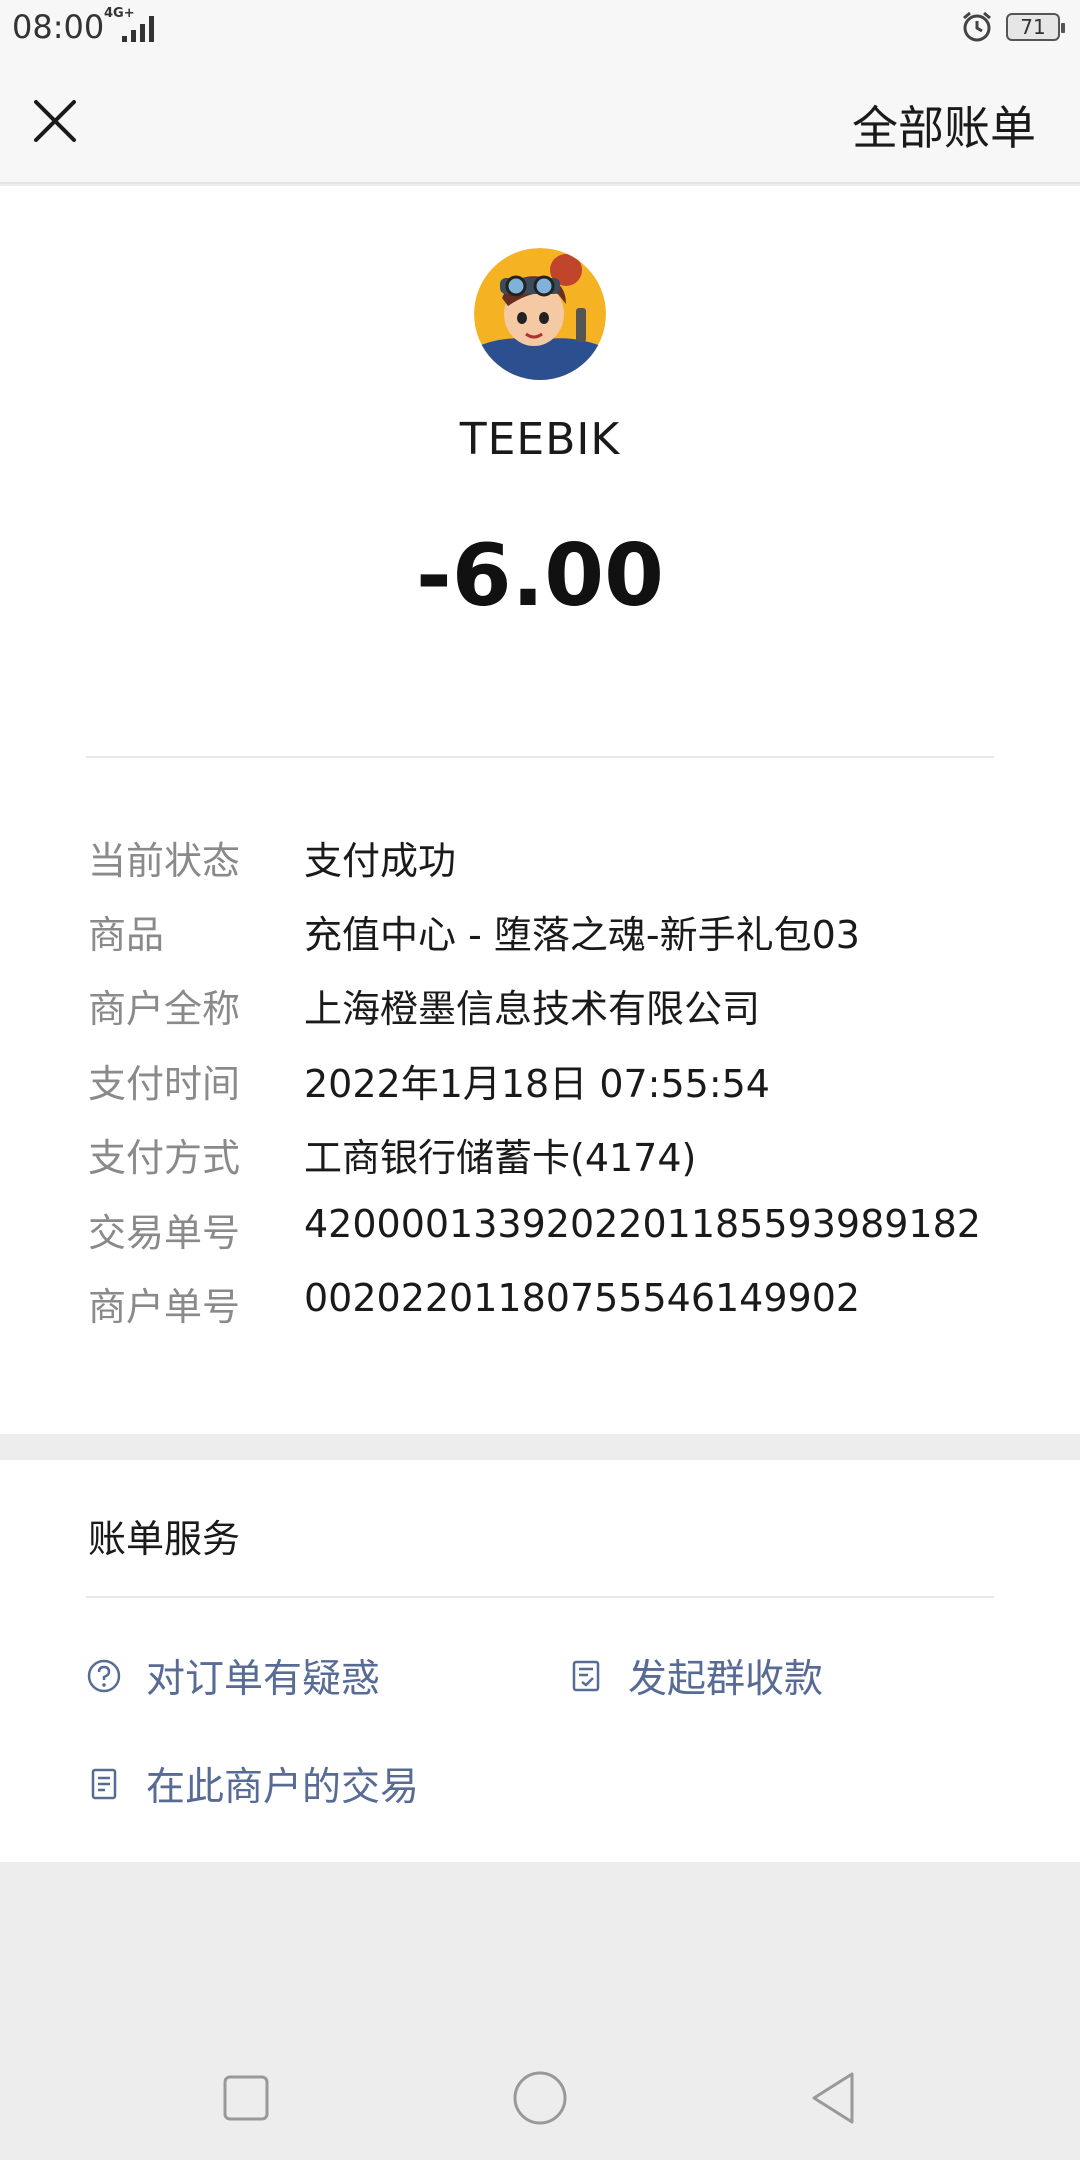  Describe the element at coordinates (540, 576) in the screenshot. I see `payment-amount: -6.00` at that location.